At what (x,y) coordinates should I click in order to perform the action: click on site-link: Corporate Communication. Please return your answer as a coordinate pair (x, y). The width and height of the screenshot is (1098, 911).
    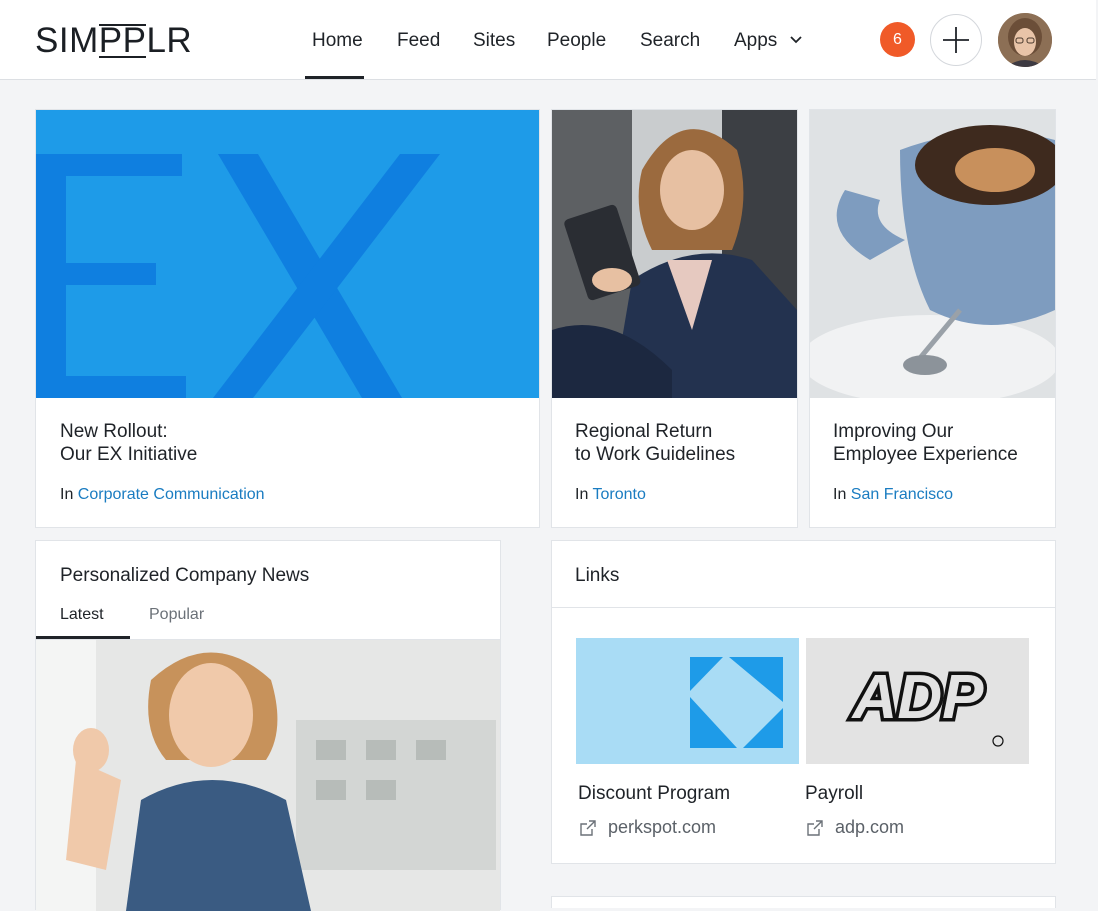
    Looking at the image, I should click on (171, 494).